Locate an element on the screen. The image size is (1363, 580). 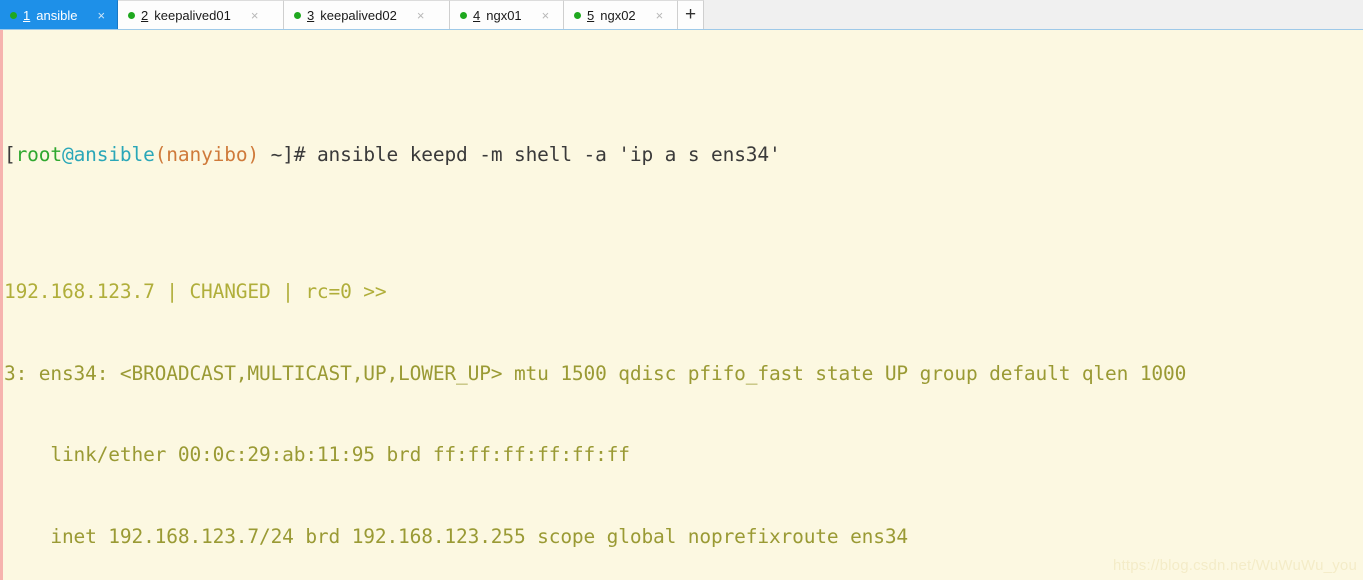
terminal-left-accent-bar is located at coordinates (1, 305).